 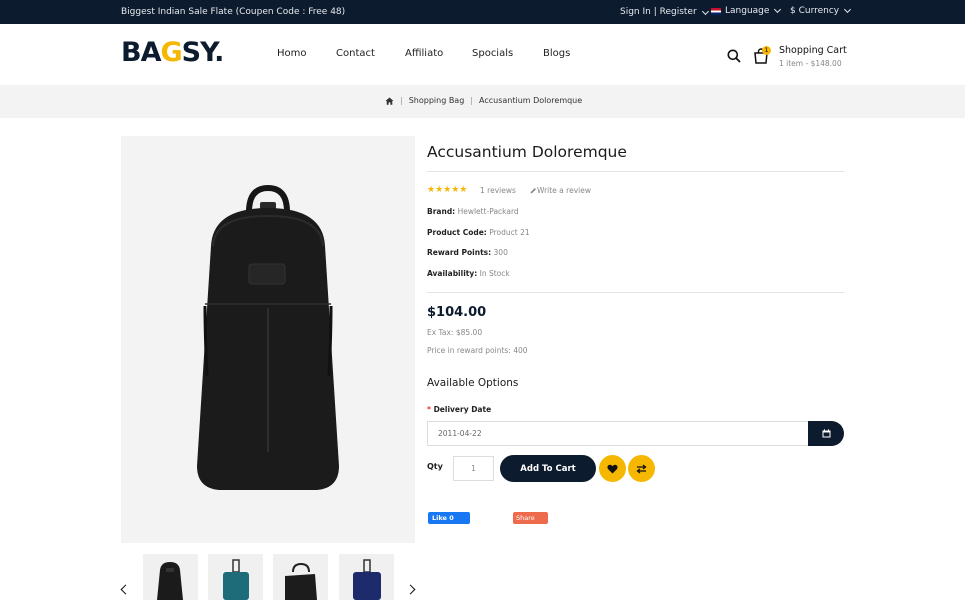 I want to click on wishlist-button, so click(x=612, y=468).